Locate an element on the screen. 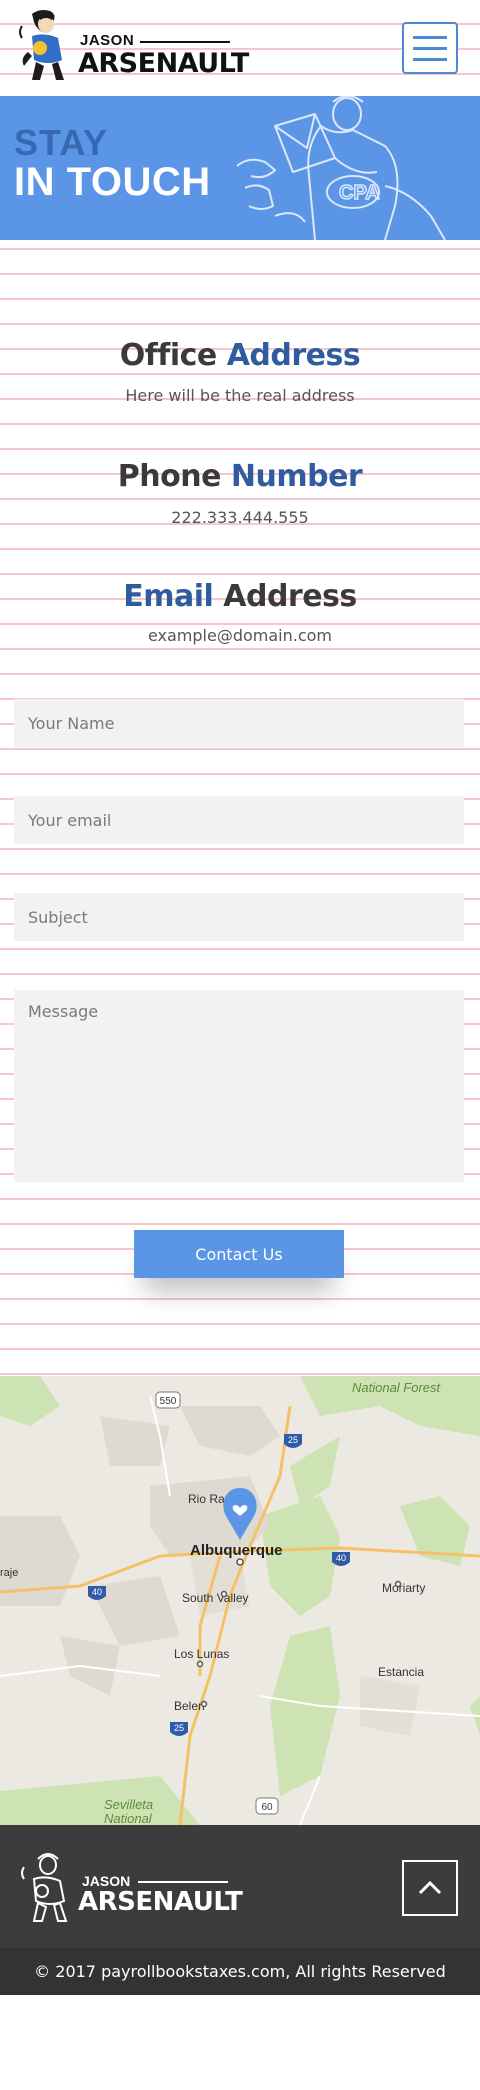 The width and height of the screenshot is (480, 2090). subject-input is located at coordinates (239, 917).